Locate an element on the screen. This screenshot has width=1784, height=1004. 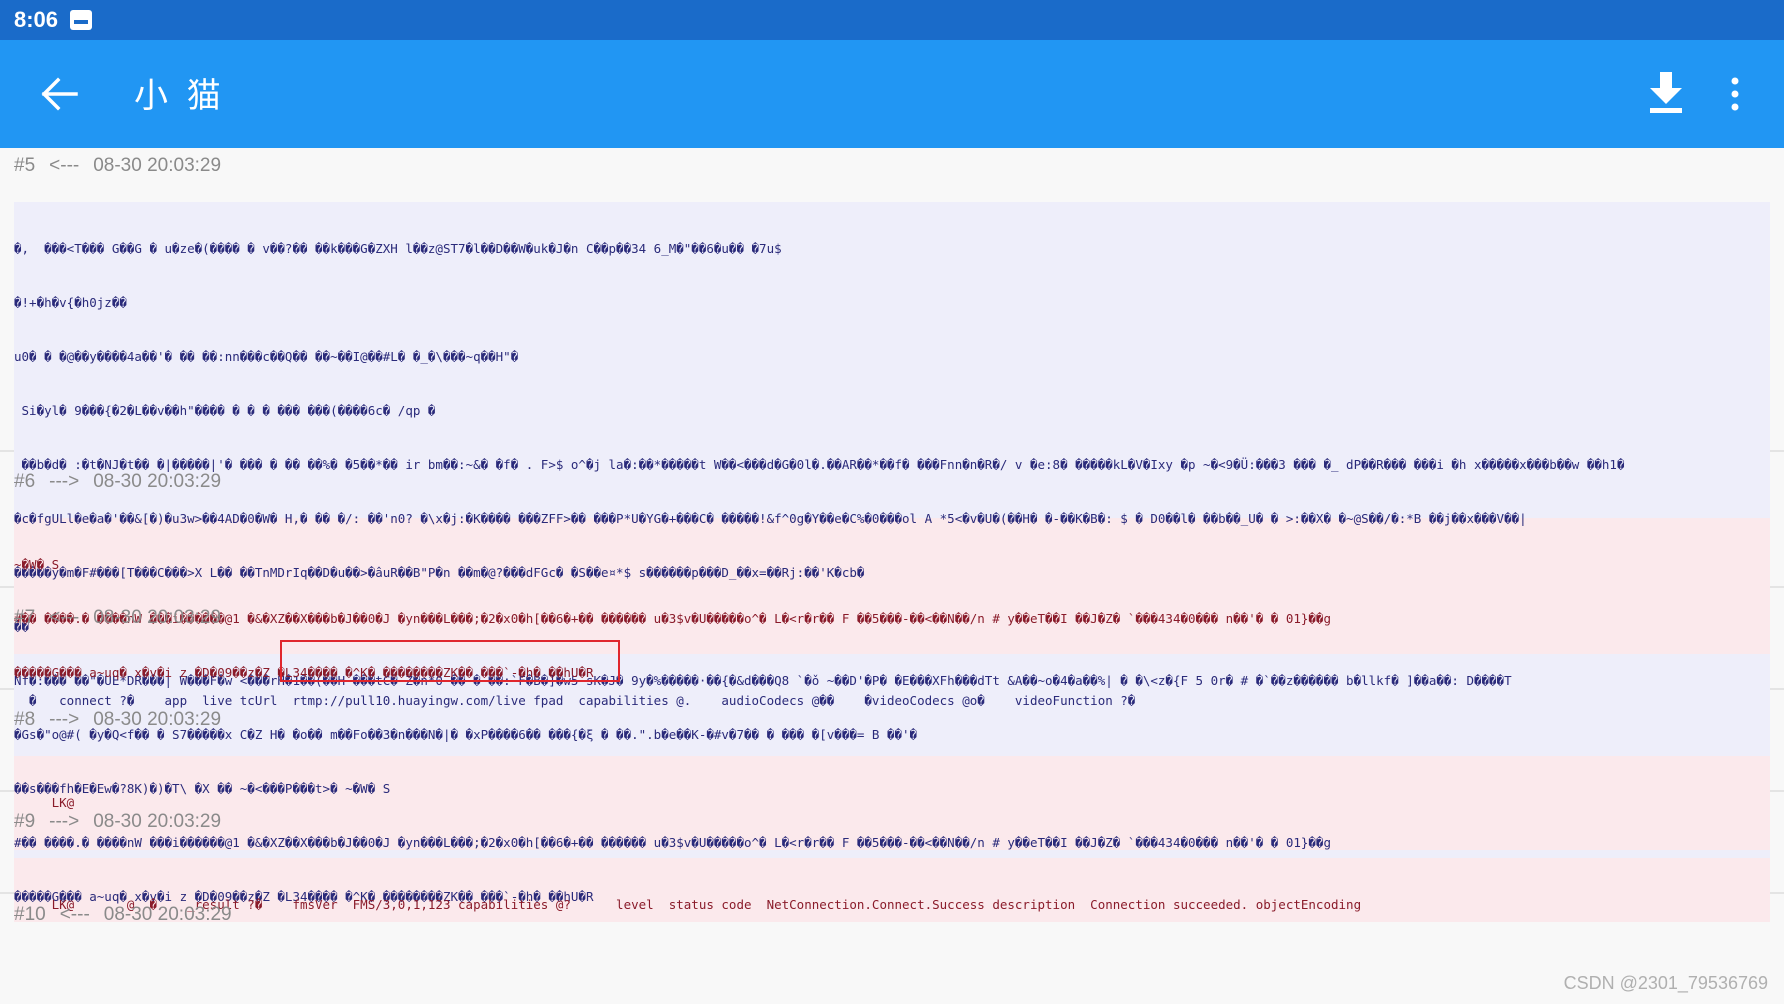
page-title: 小 猫 is located at coordinates (179, 96).